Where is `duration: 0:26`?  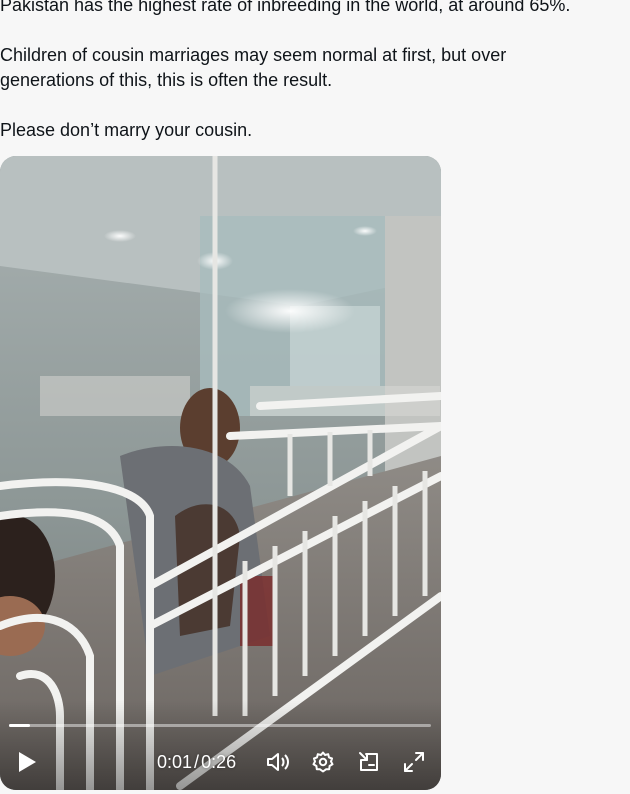
duration: 0:26 is located at coordinates (219, 762).